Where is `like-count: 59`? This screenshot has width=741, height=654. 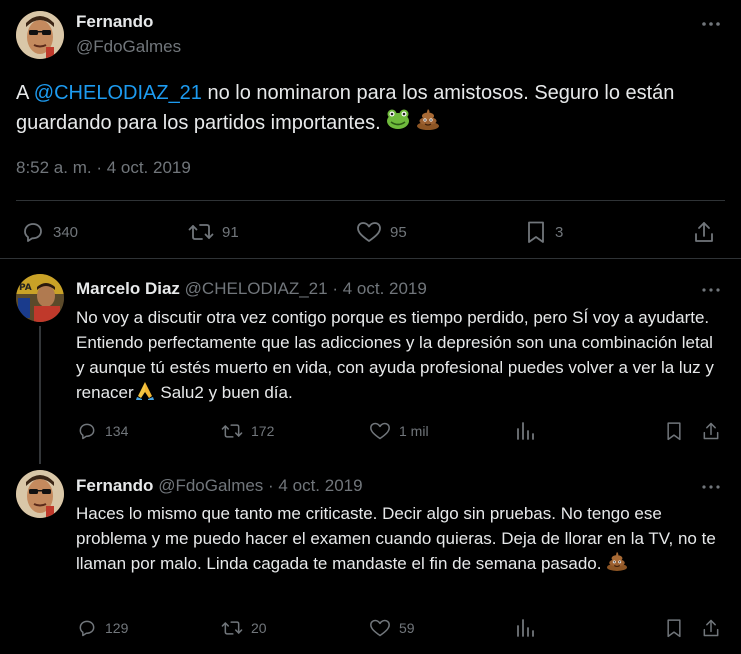
like-count: 59 is located at coordinates (407, 628).